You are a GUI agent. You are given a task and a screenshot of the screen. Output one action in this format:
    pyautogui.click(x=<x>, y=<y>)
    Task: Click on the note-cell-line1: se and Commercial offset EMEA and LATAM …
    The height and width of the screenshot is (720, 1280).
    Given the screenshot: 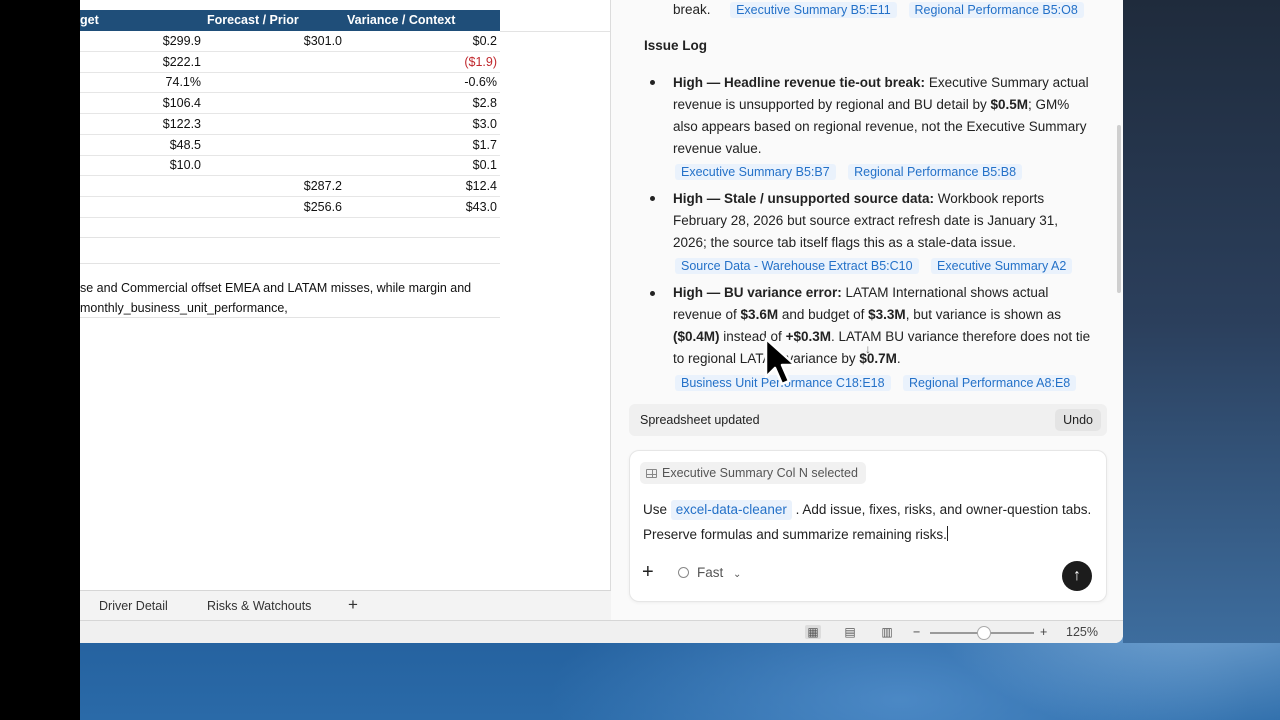 What is the action you would take?
    pyautogui.click(x=275, y=288)
    